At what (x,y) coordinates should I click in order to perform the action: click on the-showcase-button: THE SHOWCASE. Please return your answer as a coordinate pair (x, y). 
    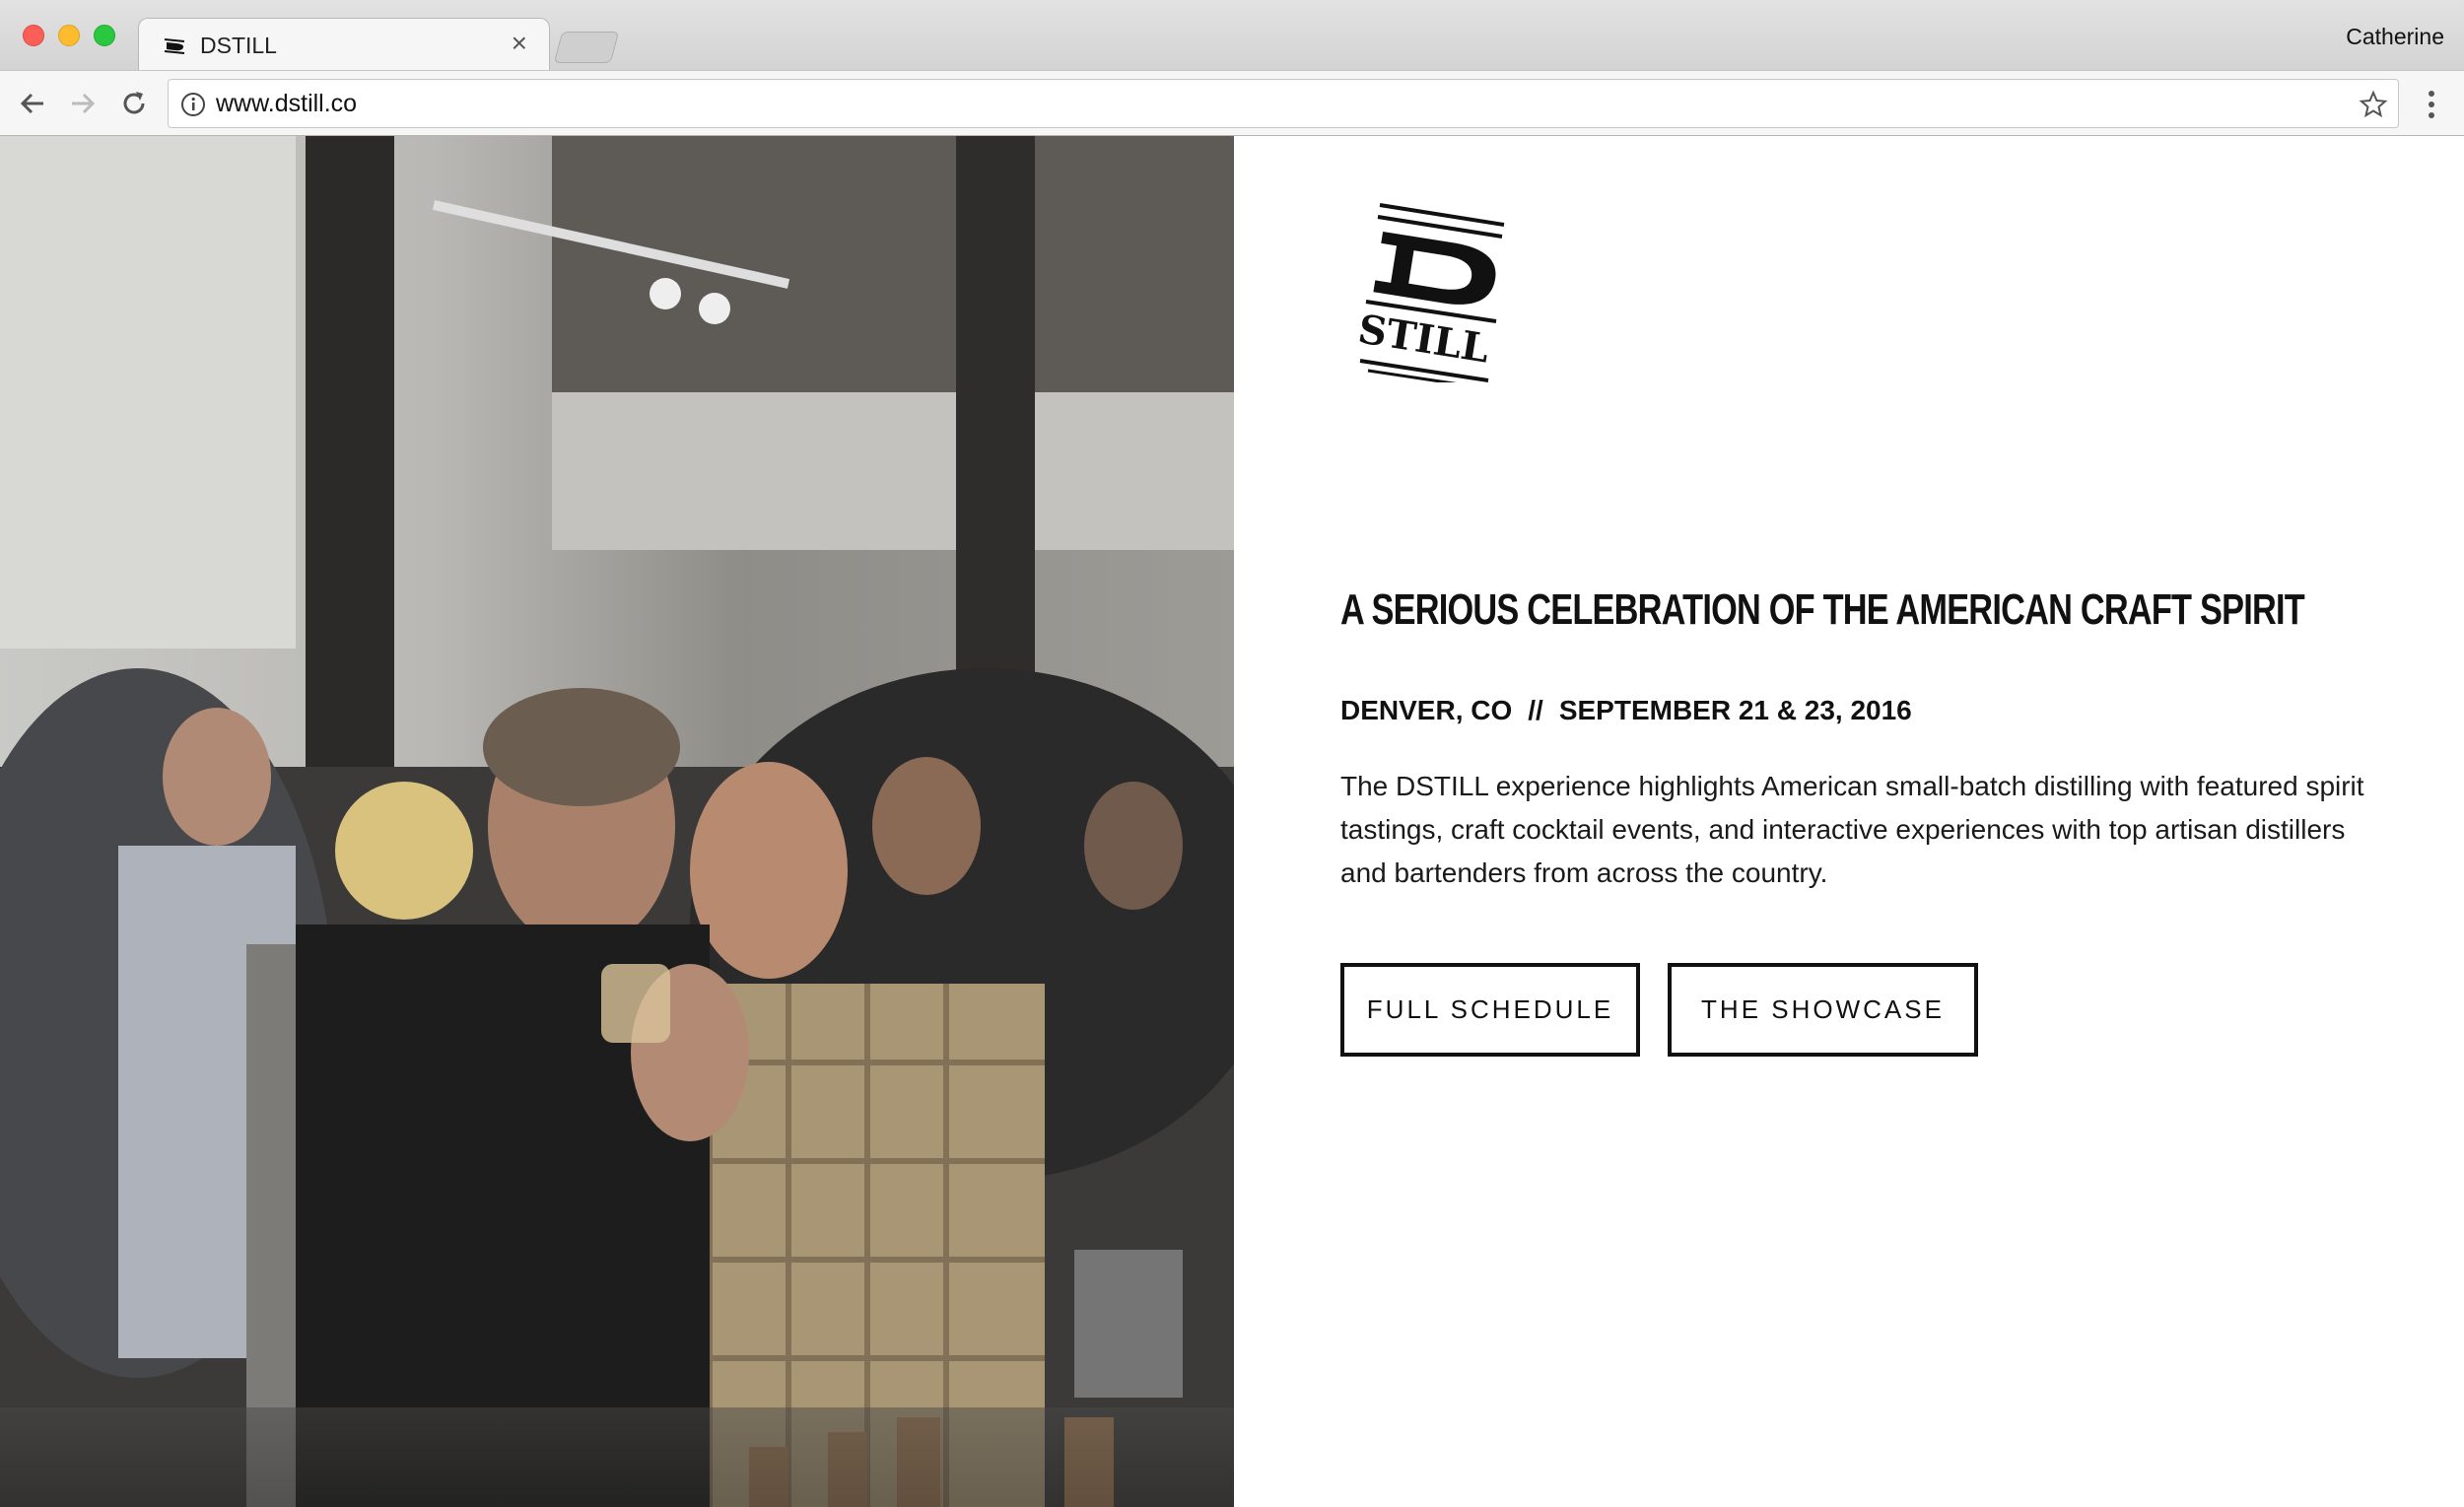
    Looking at the image, I should click on (1823, 1010).